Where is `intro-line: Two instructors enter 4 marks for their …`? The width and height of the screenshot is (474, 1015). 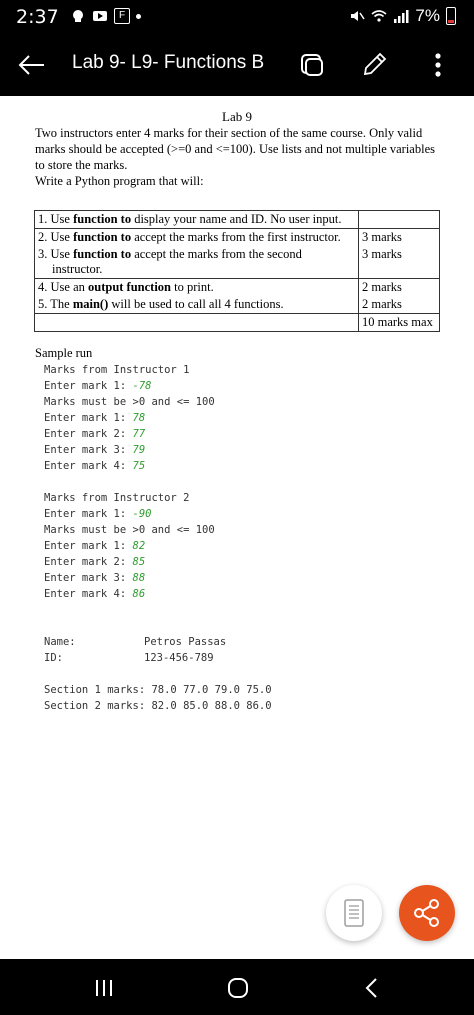 intro-line: Two instructors enter 4 marks for their … is located at coordinates (229, 133).